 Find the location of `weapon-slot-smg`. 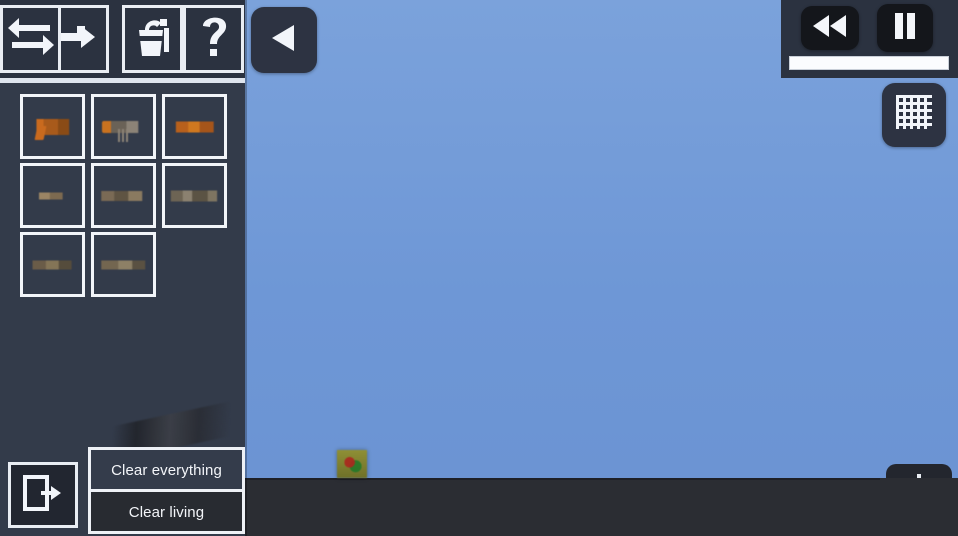

weapon-slot-smg is located at coordinates (123, 126).